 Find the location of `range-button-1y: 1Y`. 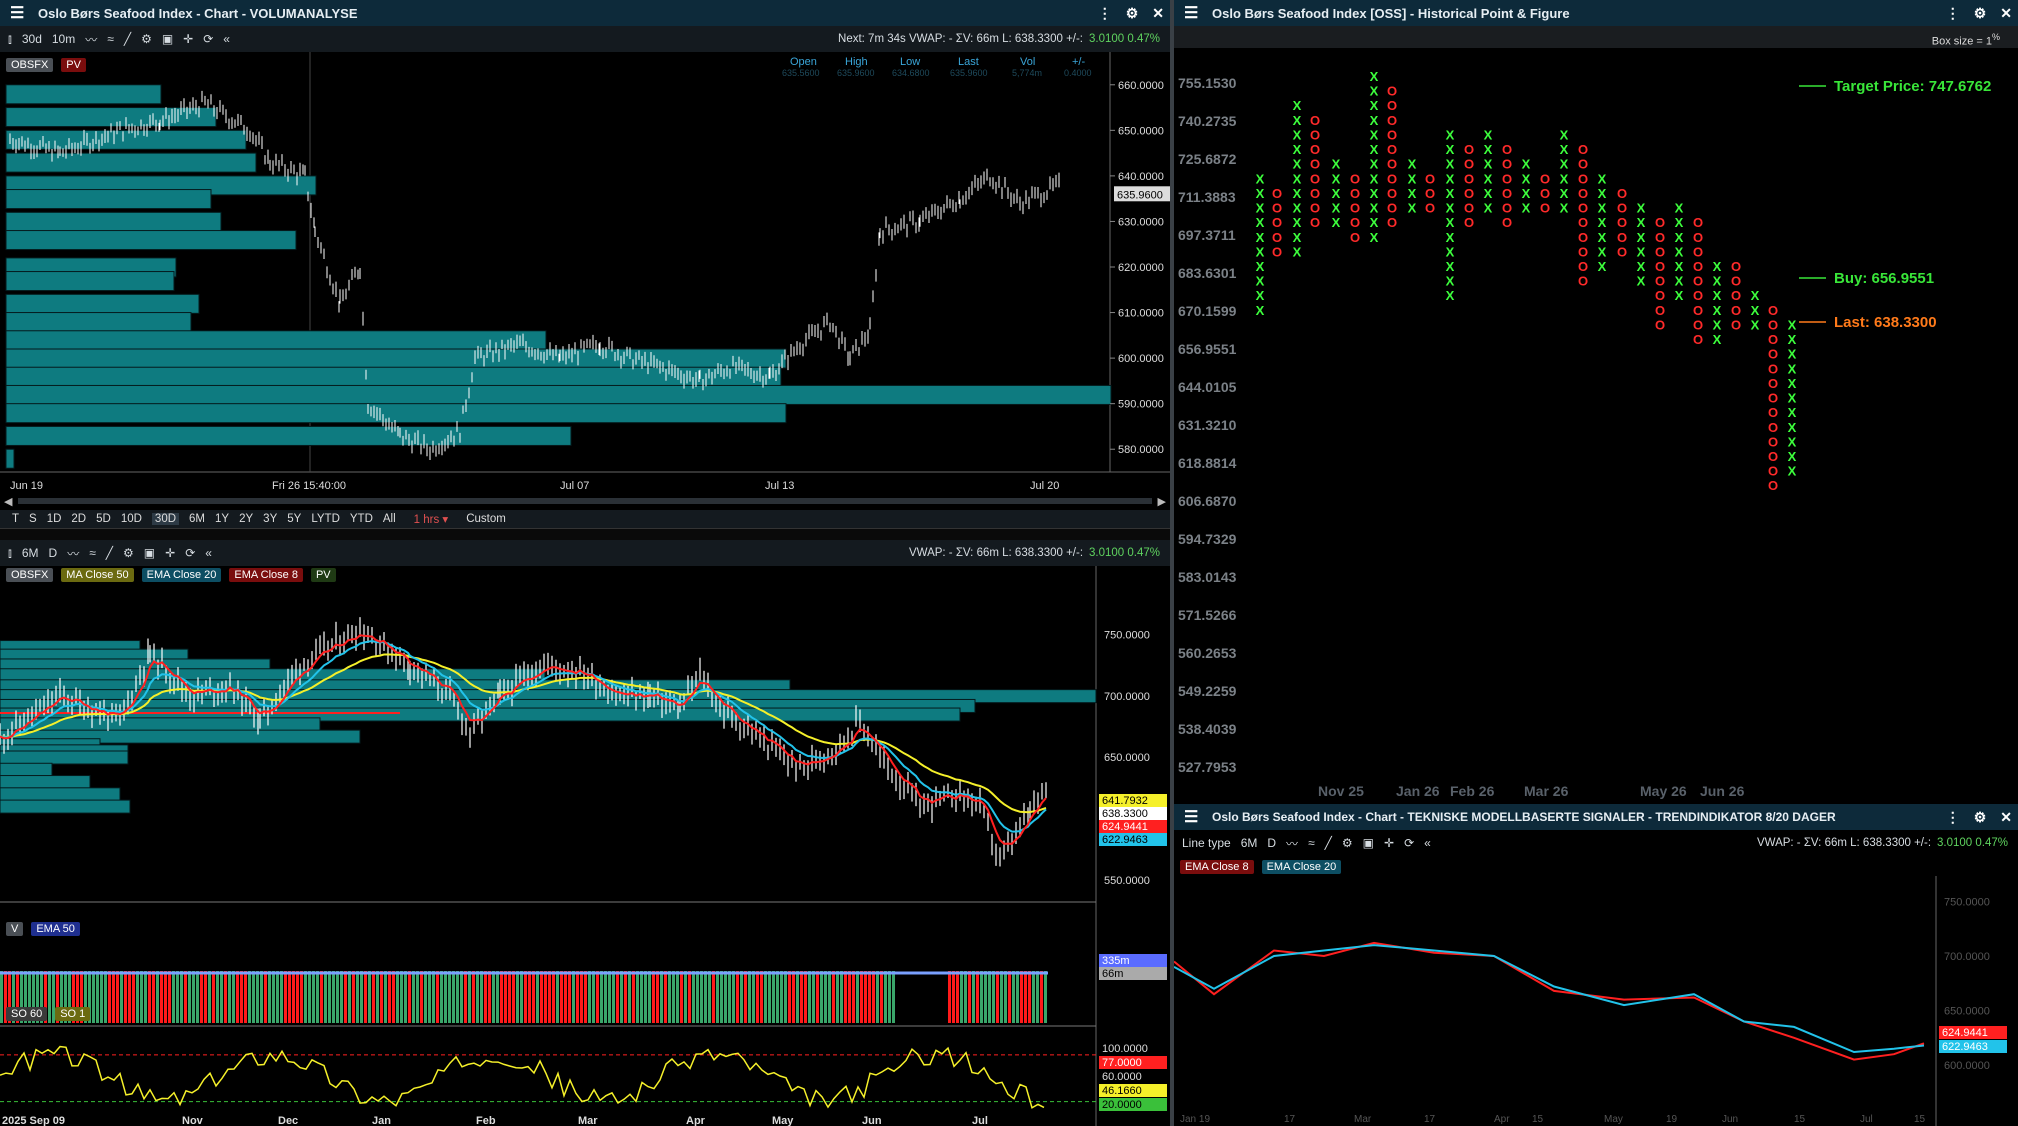

range-button-1y: 1Y is located at coordinates (222, 519).